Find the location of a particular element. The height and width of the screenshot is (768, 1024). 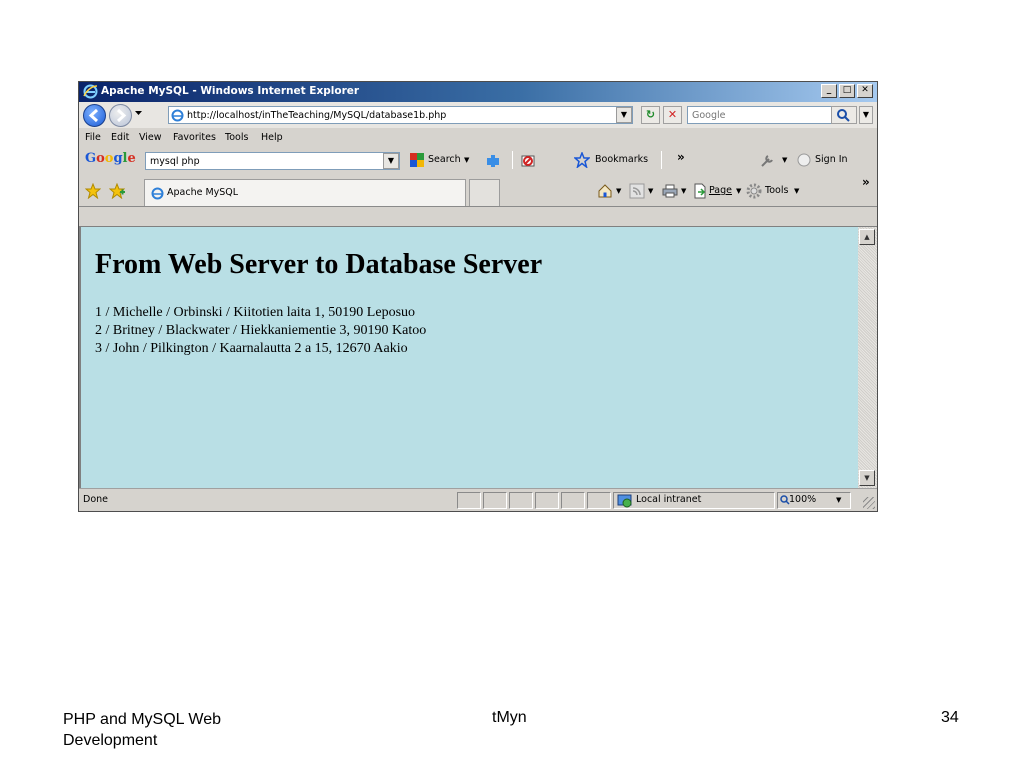

home-dropdown-icon: ▼ is located at coordinates (618, 191).